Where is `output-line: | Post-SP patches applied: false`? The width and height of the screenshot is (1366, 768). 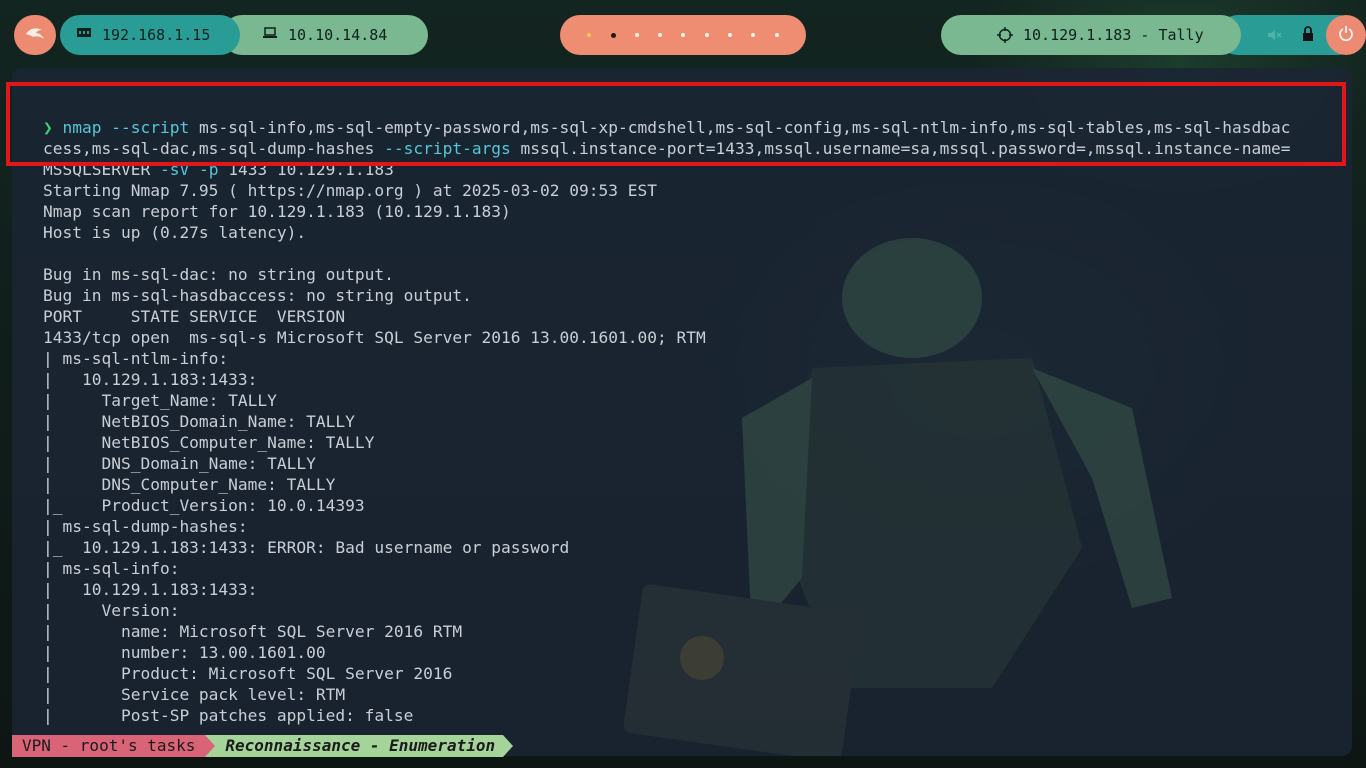
output-line: | Post-SP patches applied: false is located at coordinates (228, 715).